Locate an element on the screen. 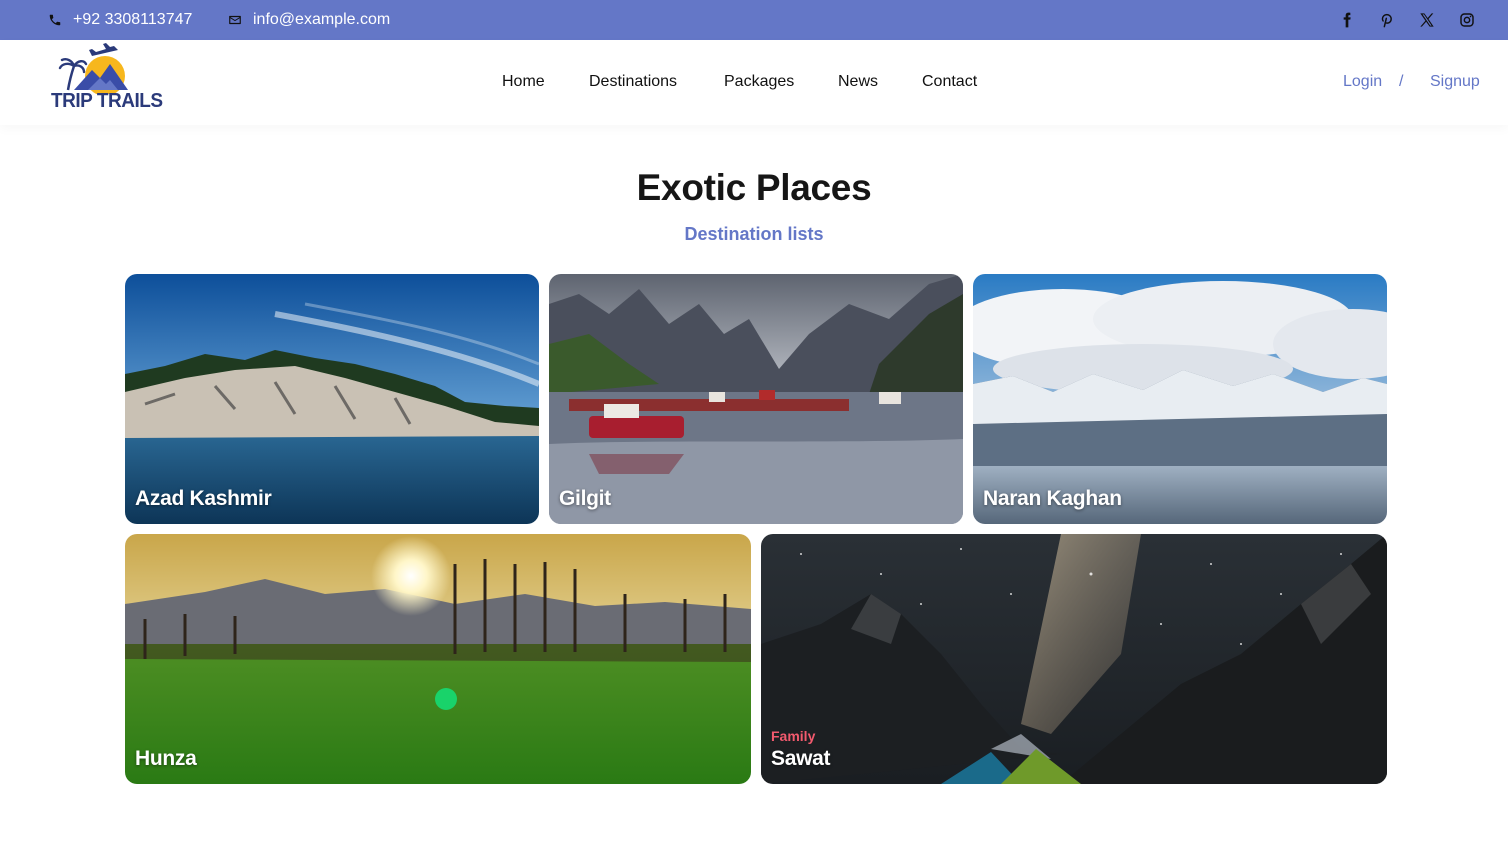 The width and height of the screenshot is (1508, 857). pinterest-icon is located at coordinates (1386, 20).